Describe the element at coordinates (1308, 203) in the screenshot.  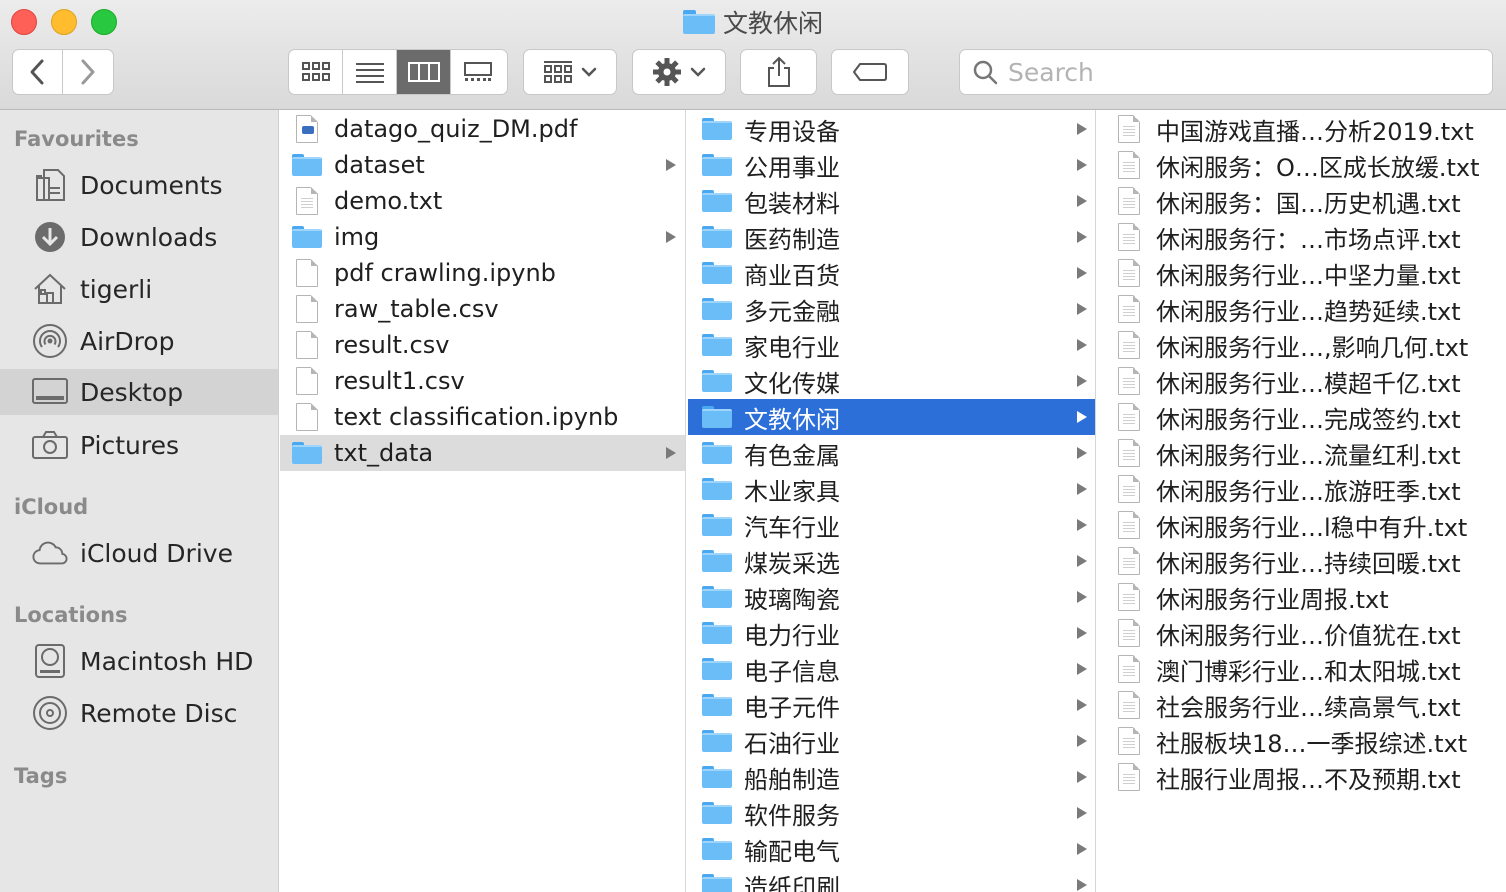
I see `file-name: 休闲服务：国…历史机遇.txt` at that location.